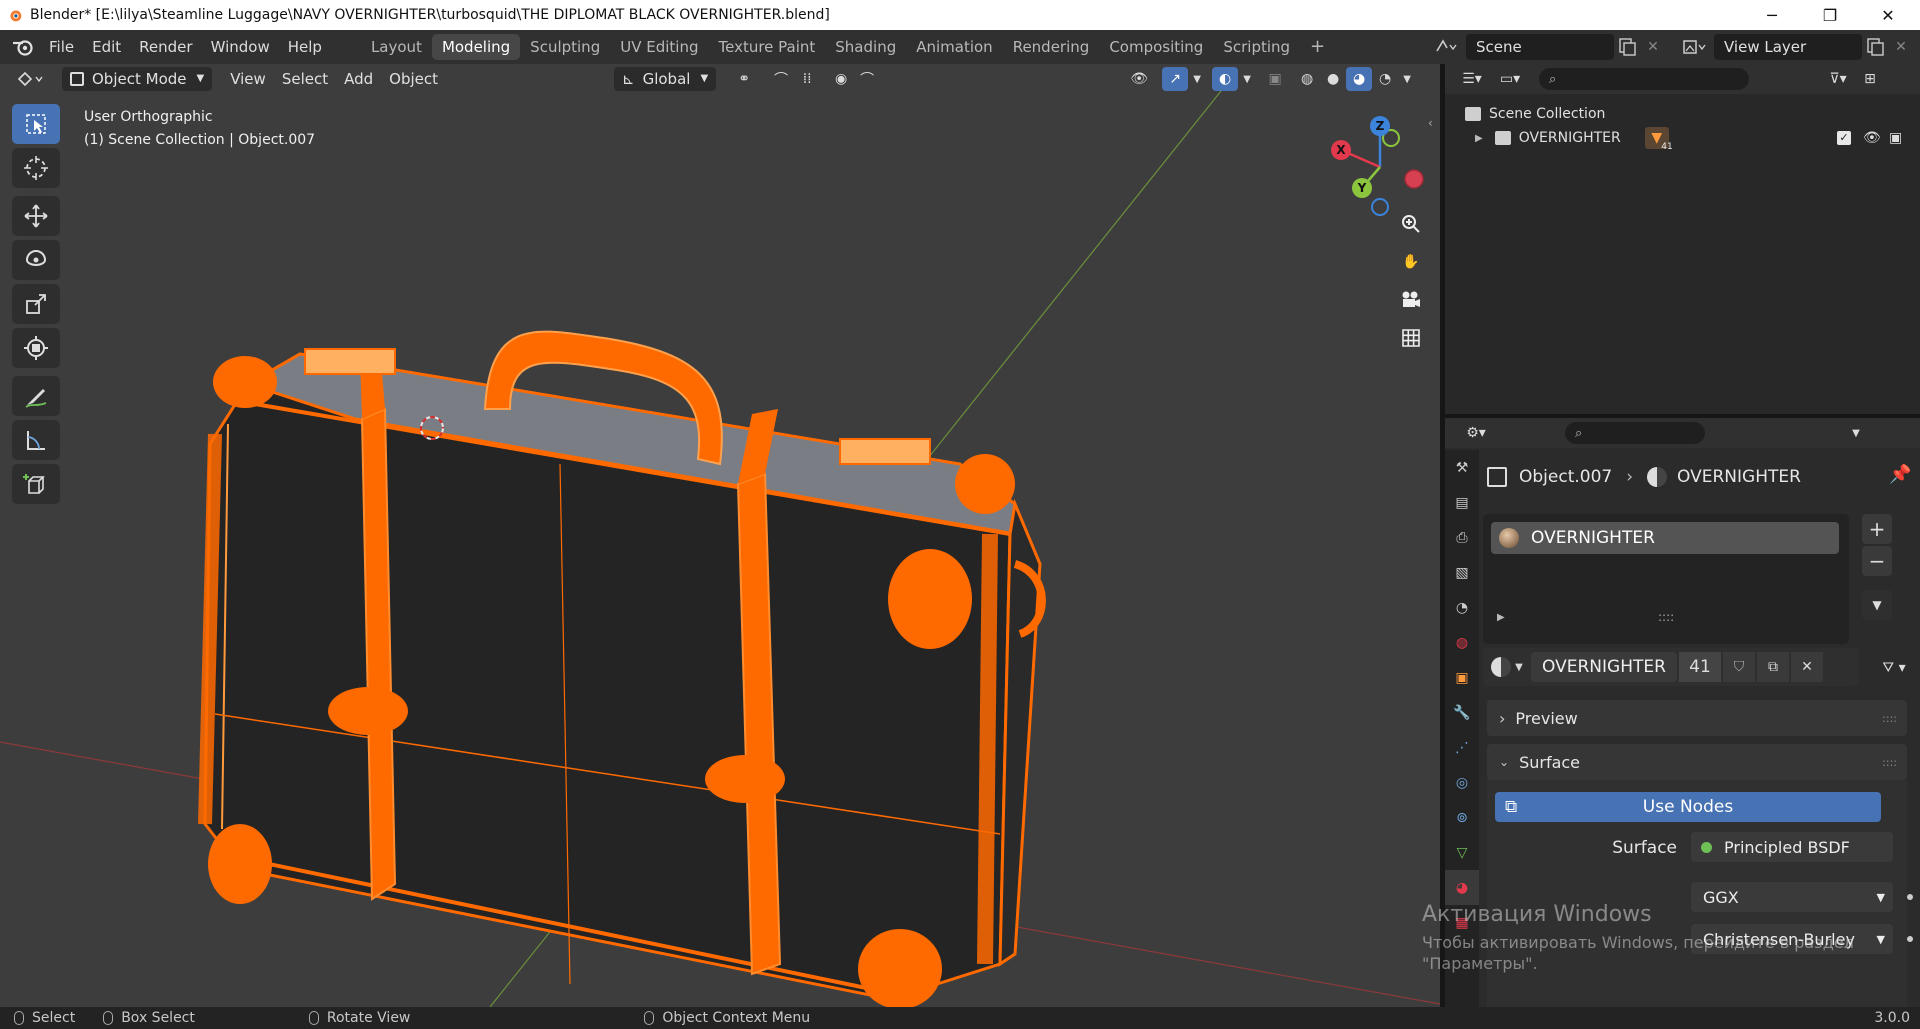  I want to click on menu-edit: Edit, so click(106, 47).